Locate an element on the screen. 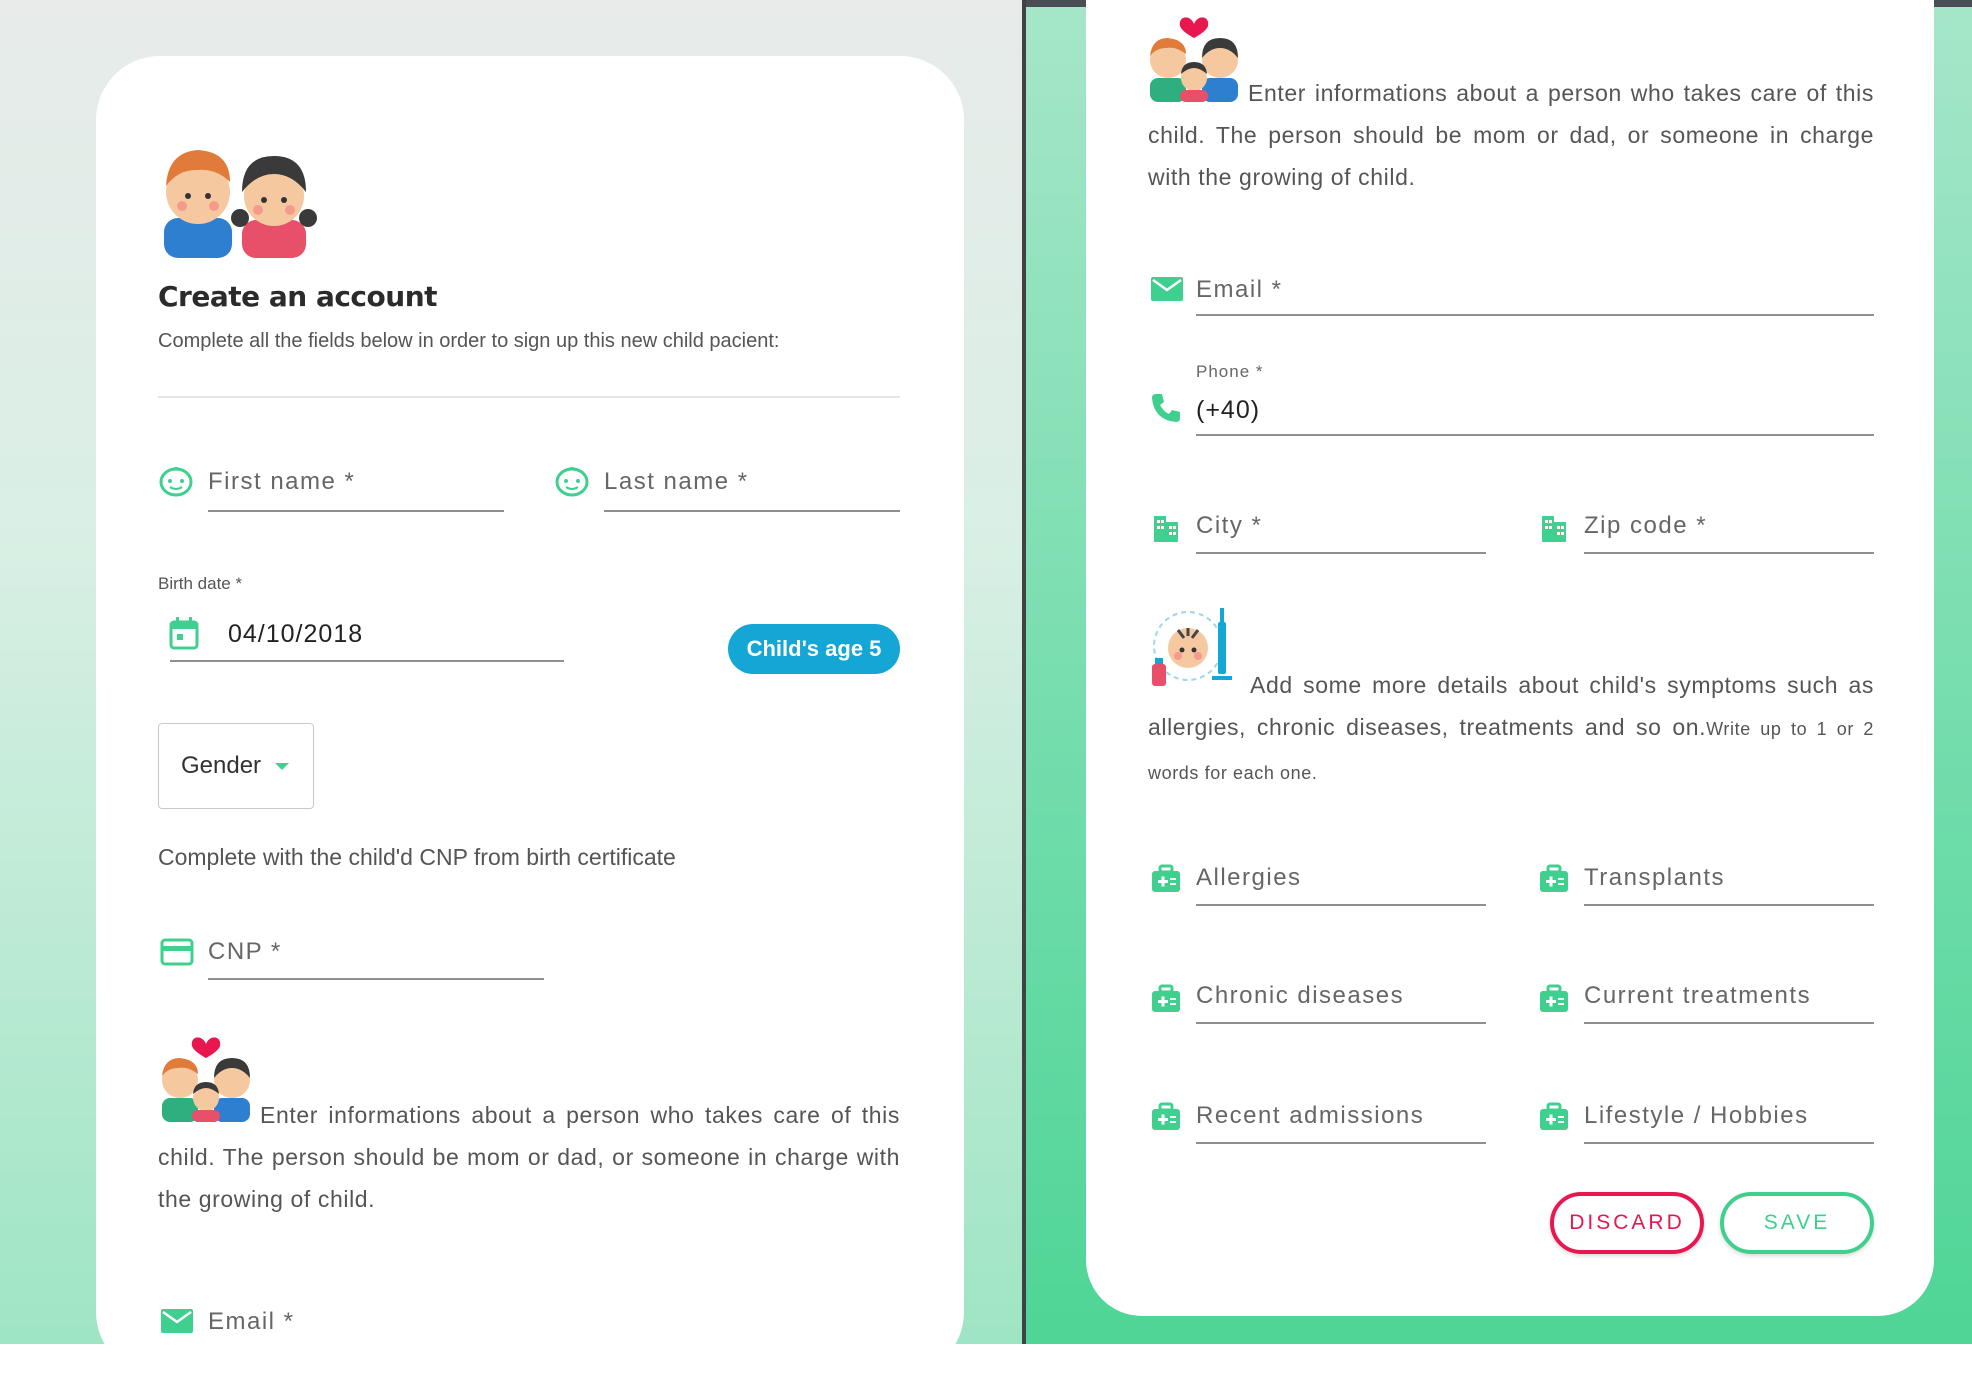 The width and height of the screenshot is (1972, 1376). allergies-placeholder: Allergies is located at coordinates (1249, 877).